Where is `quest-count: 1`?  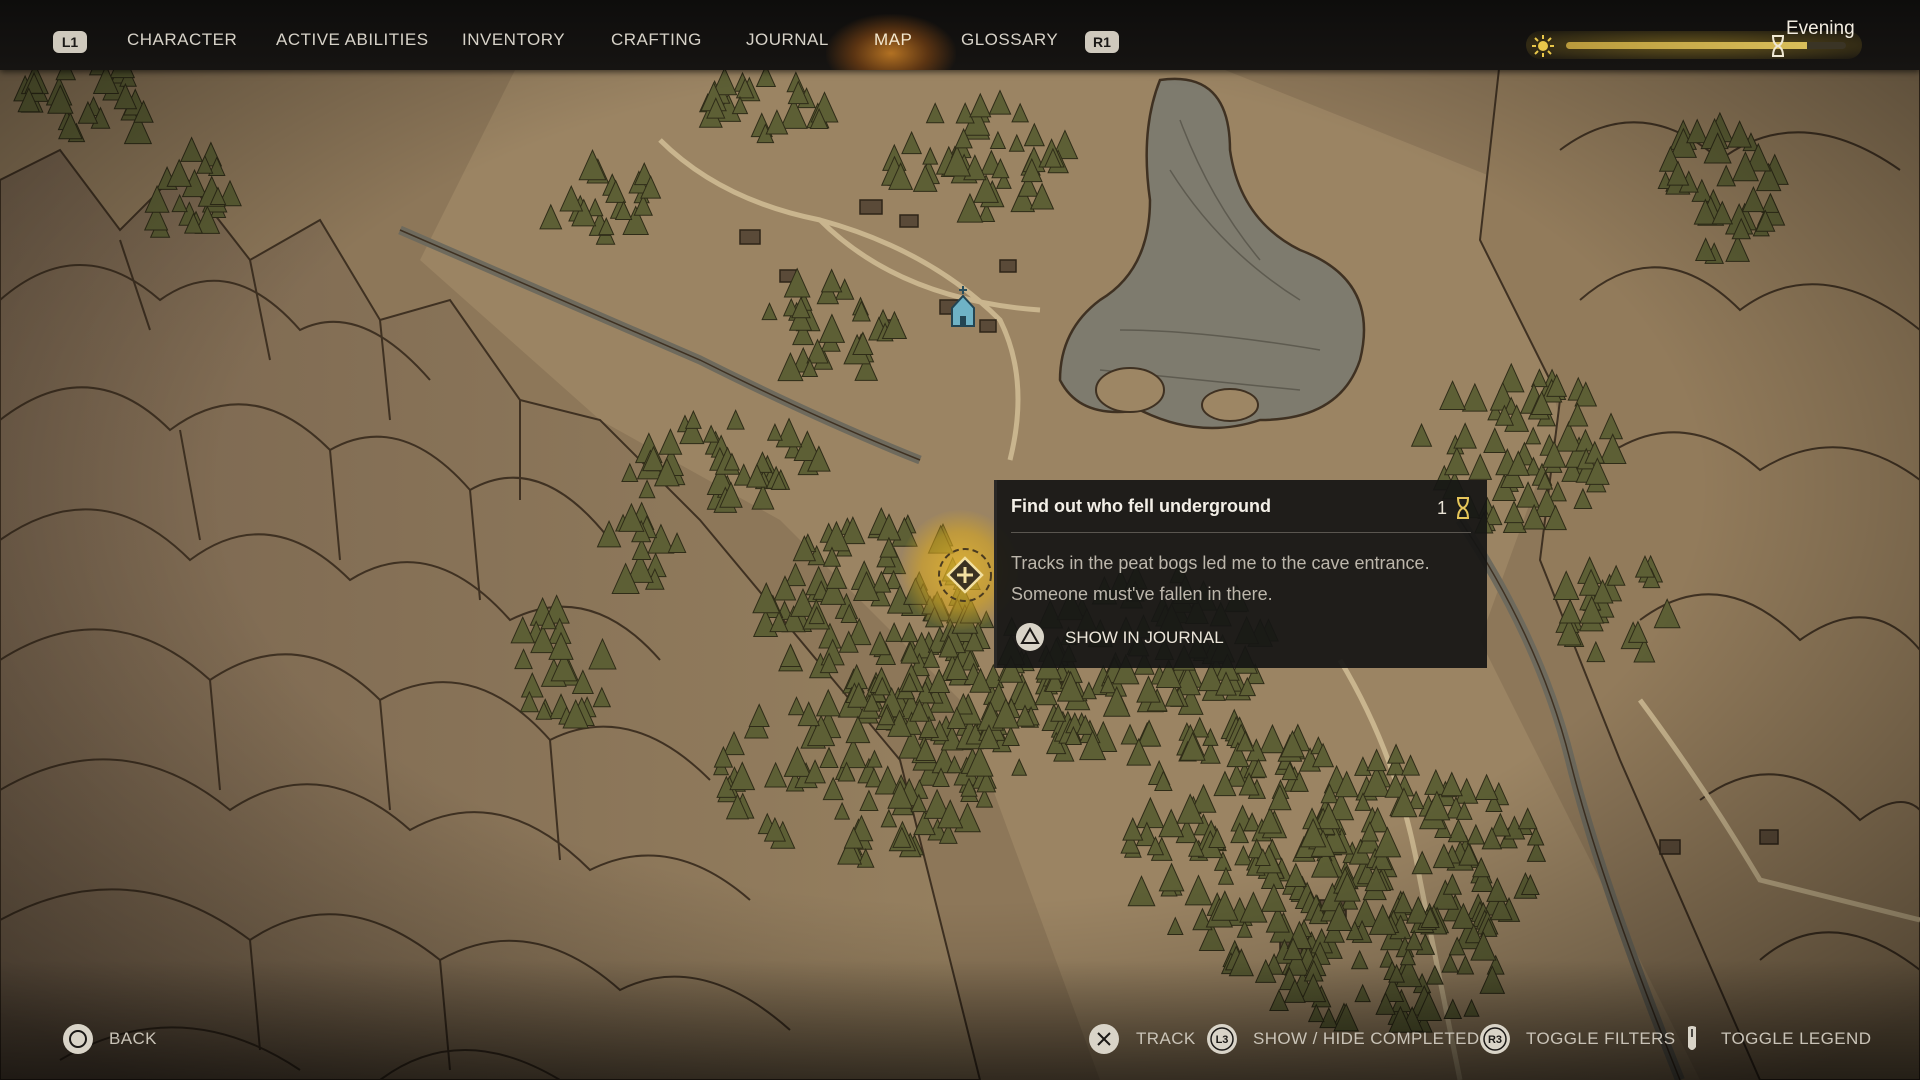
quest-count: 1 is located at coordinates (1442, 508).